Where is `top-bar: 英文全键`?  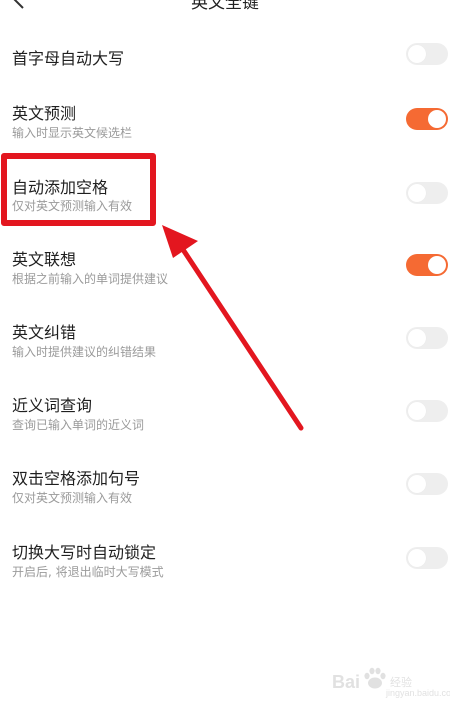
top-bar: 英文全键 is located at coordinates (225, 7).